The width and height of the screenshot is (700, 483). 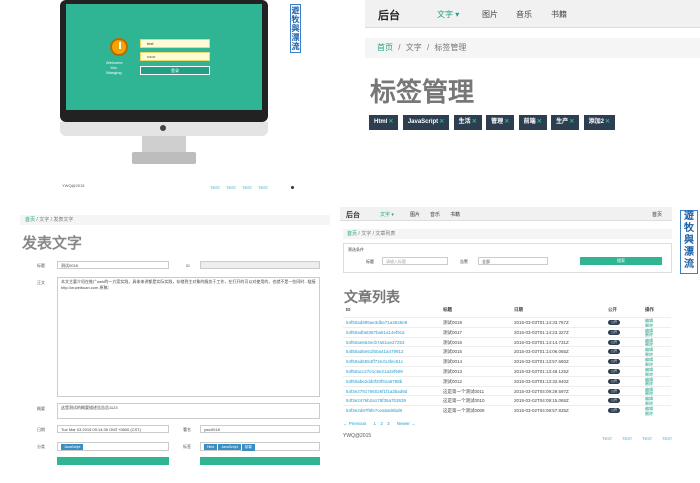 What do you see at coordinates (113, 265) in the screenshot?
I see `title-input: 测试0018` at bounding box center [113, 265].